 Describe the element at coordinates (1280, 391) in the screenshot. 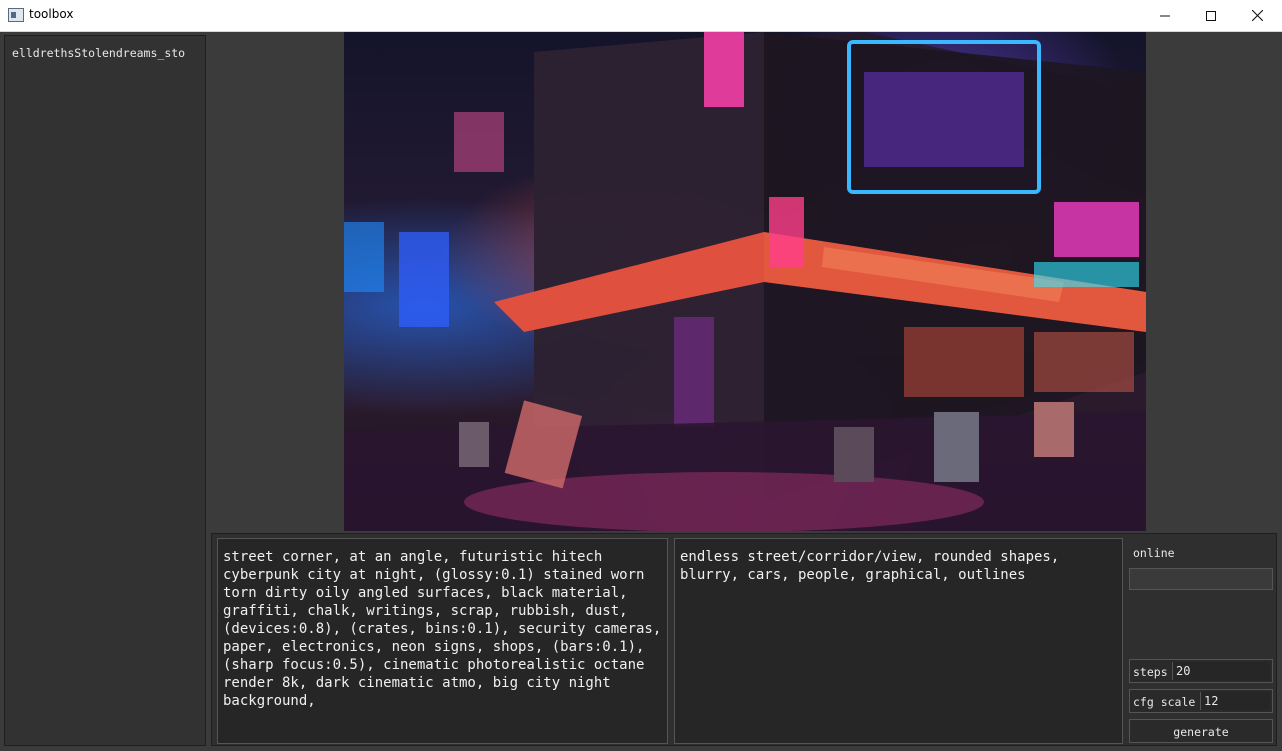

I see `window-edge` at that location.